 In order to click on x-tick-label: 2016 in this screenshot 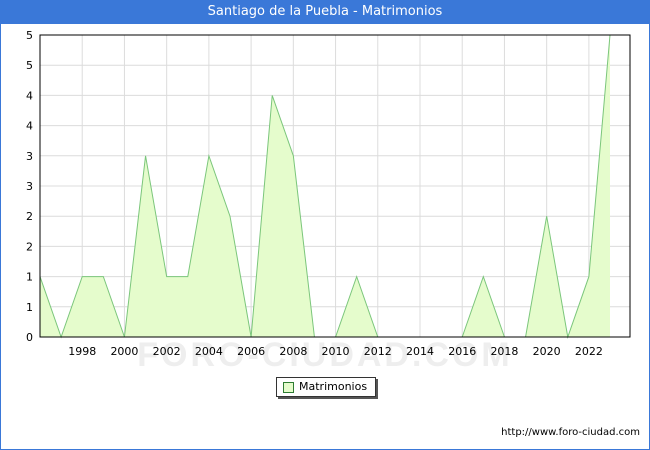, I will do `click(462, 351)`.